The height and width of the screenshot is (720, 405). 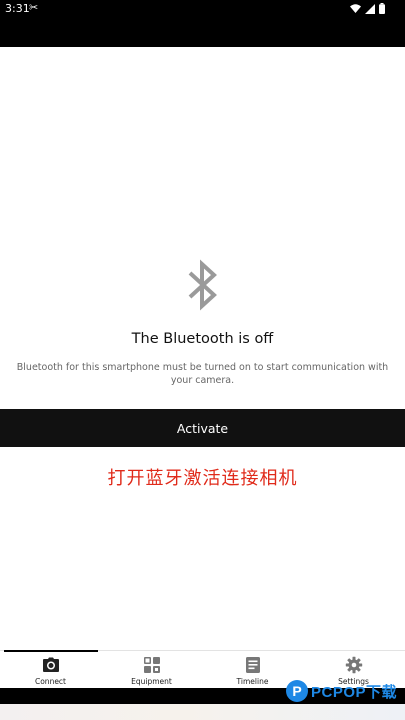 What do you see at coordinates (355, 8) in the screenshot?
I see `wifi-icon` at bounding box center [355, 8].